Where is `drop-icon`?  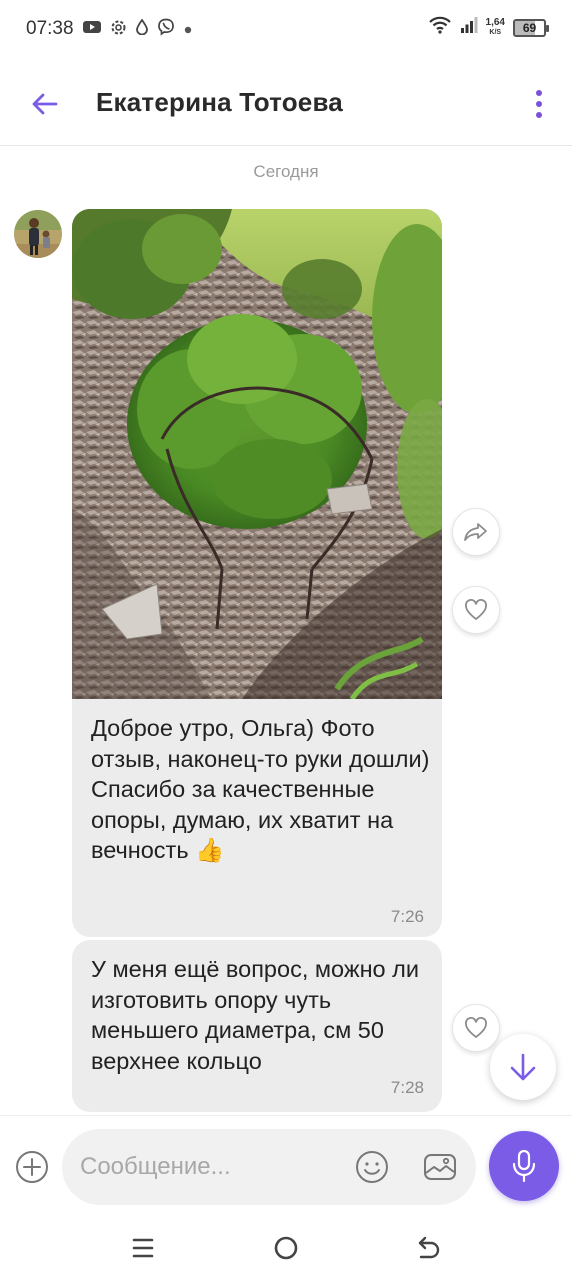 drop-icon is located at coordinates (142, 29).